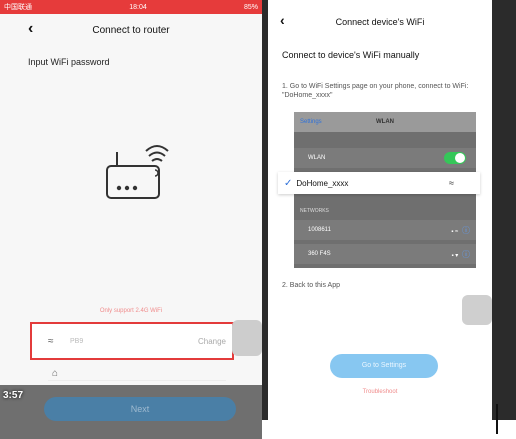  I want to click on selected-network-row: ✓ DoHome_xxxx ≈, so click(379, 183).